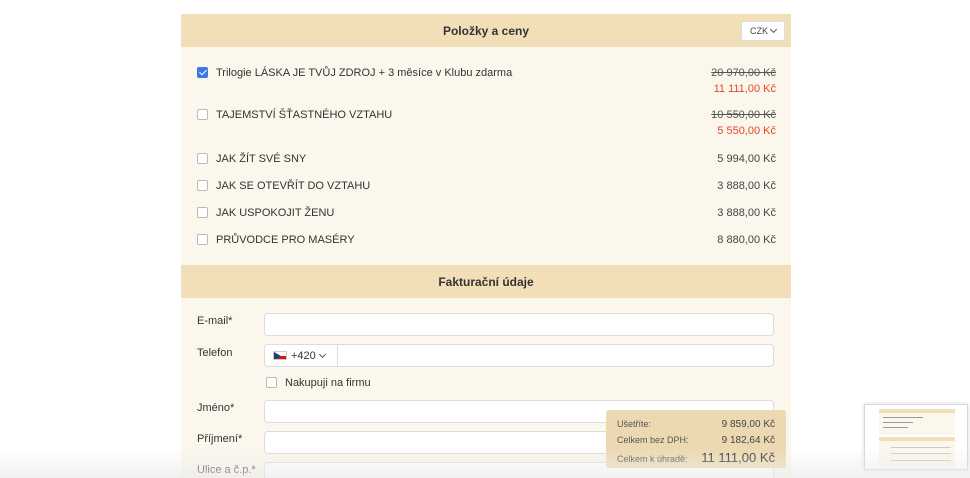  I want to click on currency-value: CZK, so click(759, 31).